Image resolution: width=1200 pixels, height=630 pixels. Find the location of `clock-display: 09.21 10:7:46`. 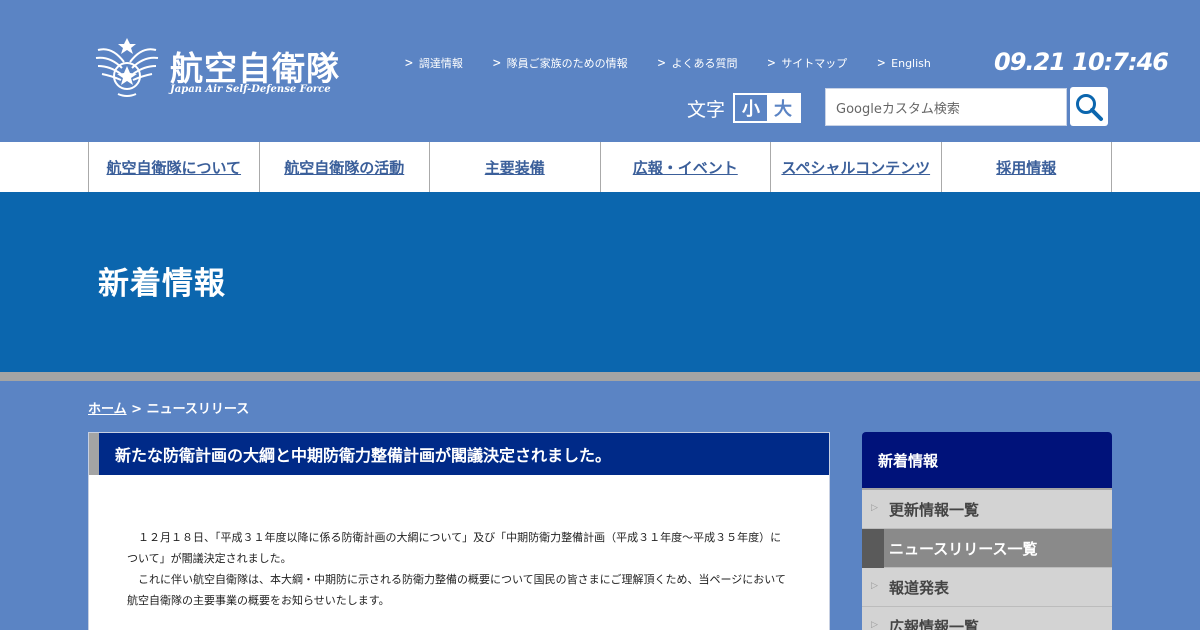

clock-display: 09.21 10:7:46 is located at coordinates (1081, 62).